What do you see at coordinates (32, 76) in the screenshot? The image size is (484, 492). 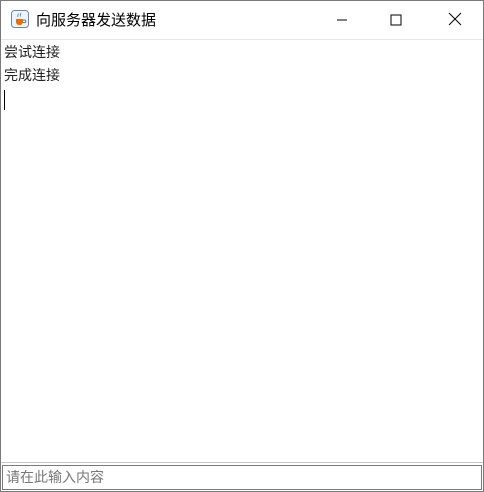 I see `log-line-connected: 完成连接` at bounding box center [32, 76].